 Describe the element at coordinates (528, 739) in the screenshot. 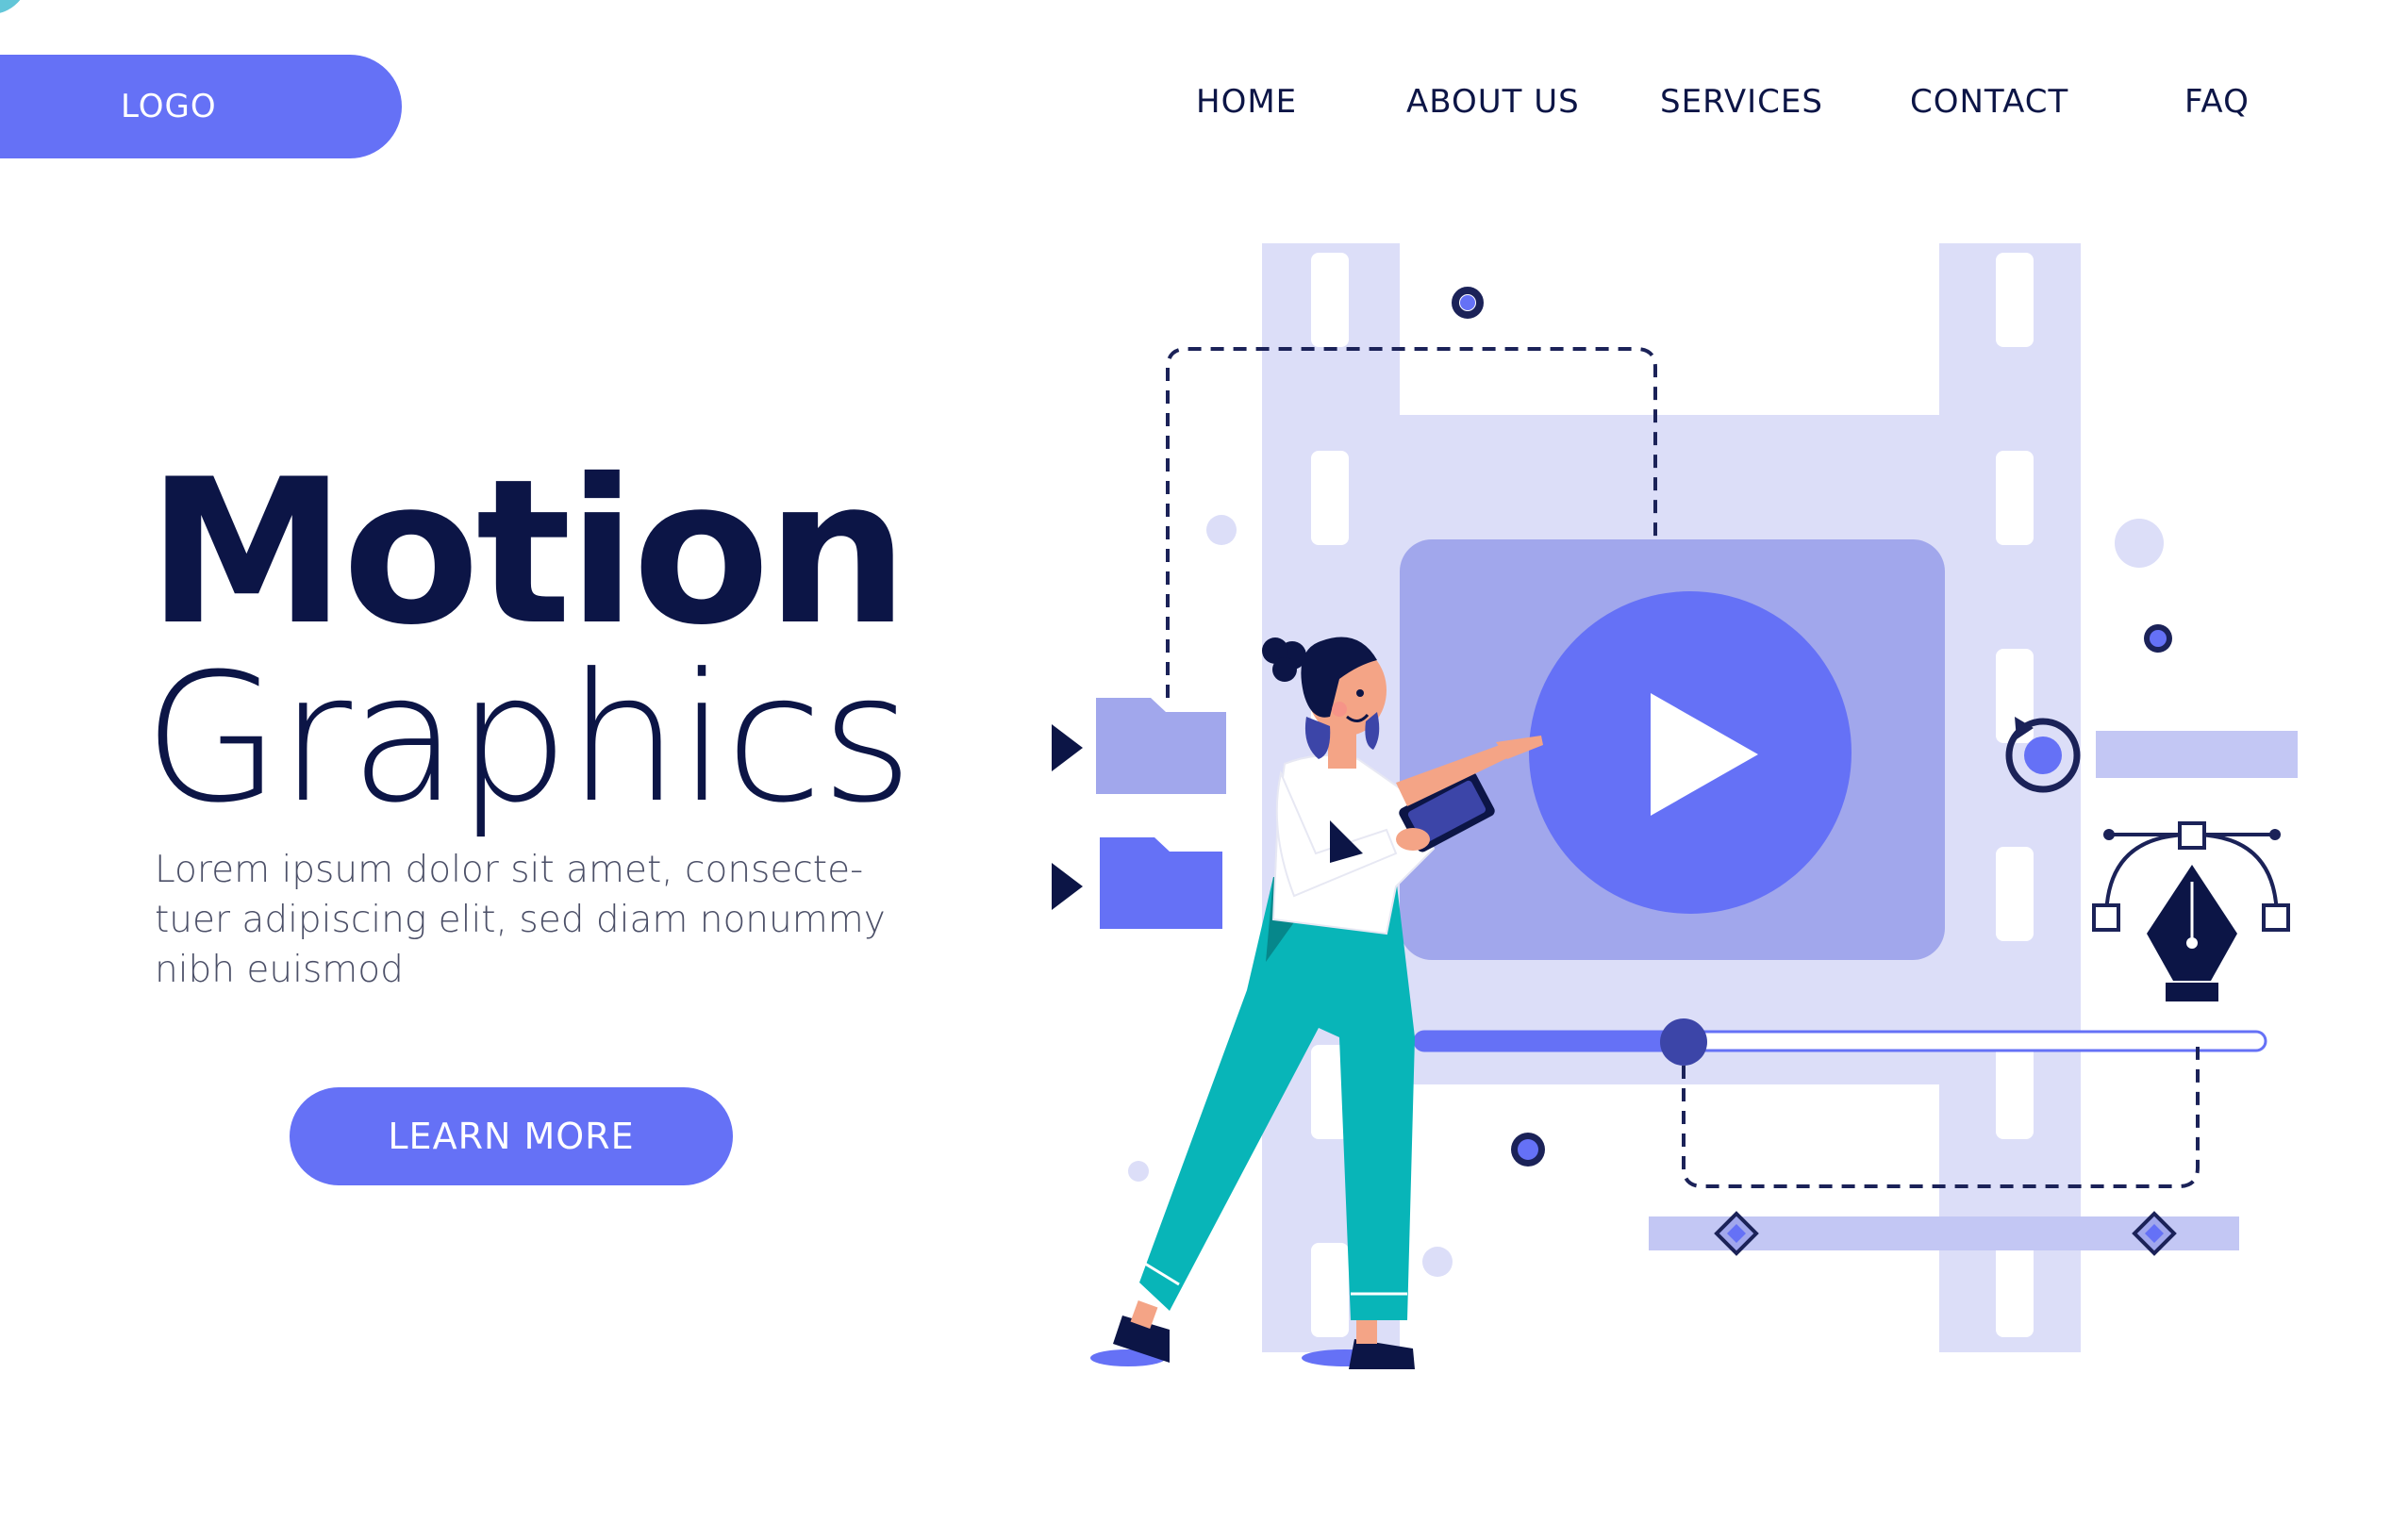

I see `hero-subtitle: Graphics` at that location.